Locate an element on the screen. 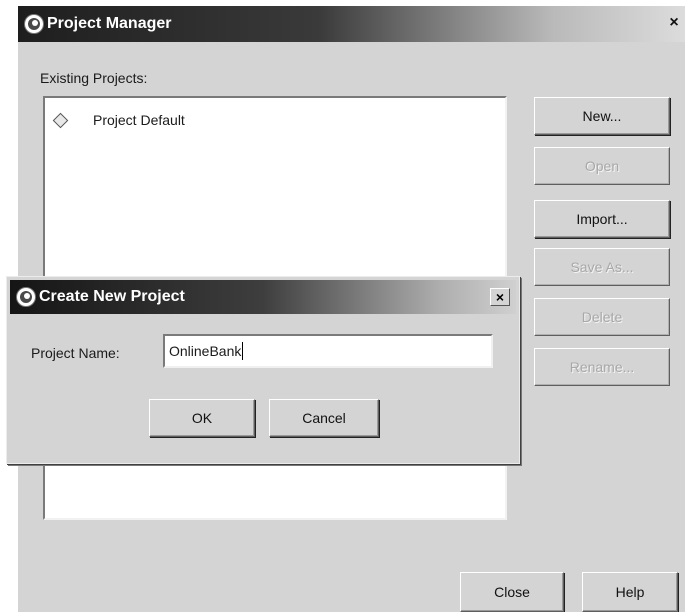  project-name: Project Default is located at coordinates (139, 120).